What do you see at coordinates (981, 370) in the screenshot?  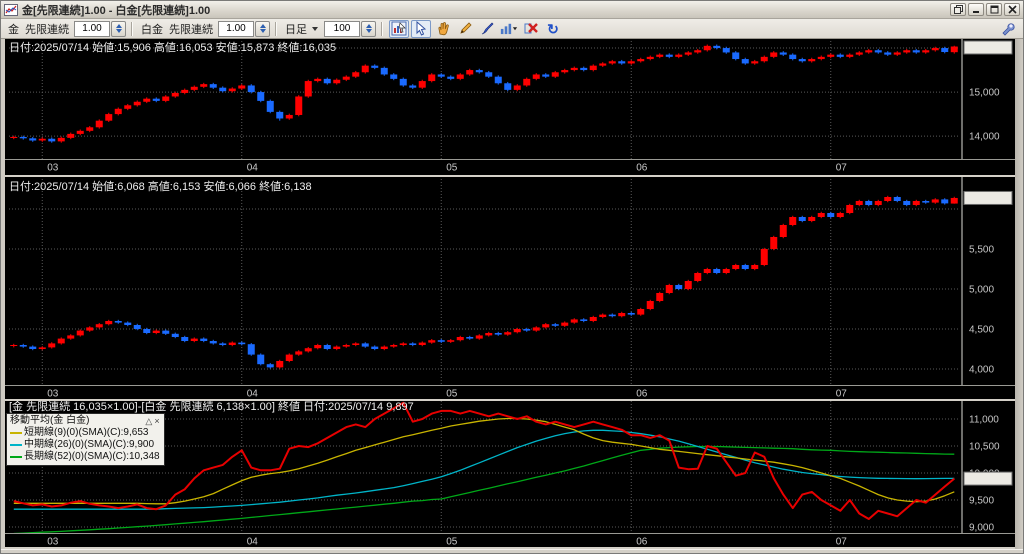 I see `svg-text: 4,000` at bounding box center [981, 370].